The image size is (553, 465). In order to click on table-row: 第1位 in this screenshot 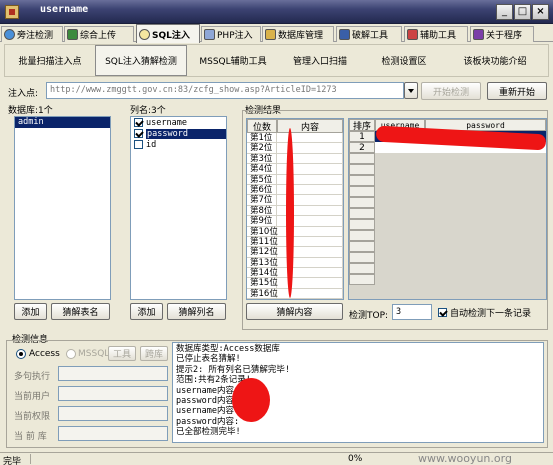, I will do `click(295, 138)`.